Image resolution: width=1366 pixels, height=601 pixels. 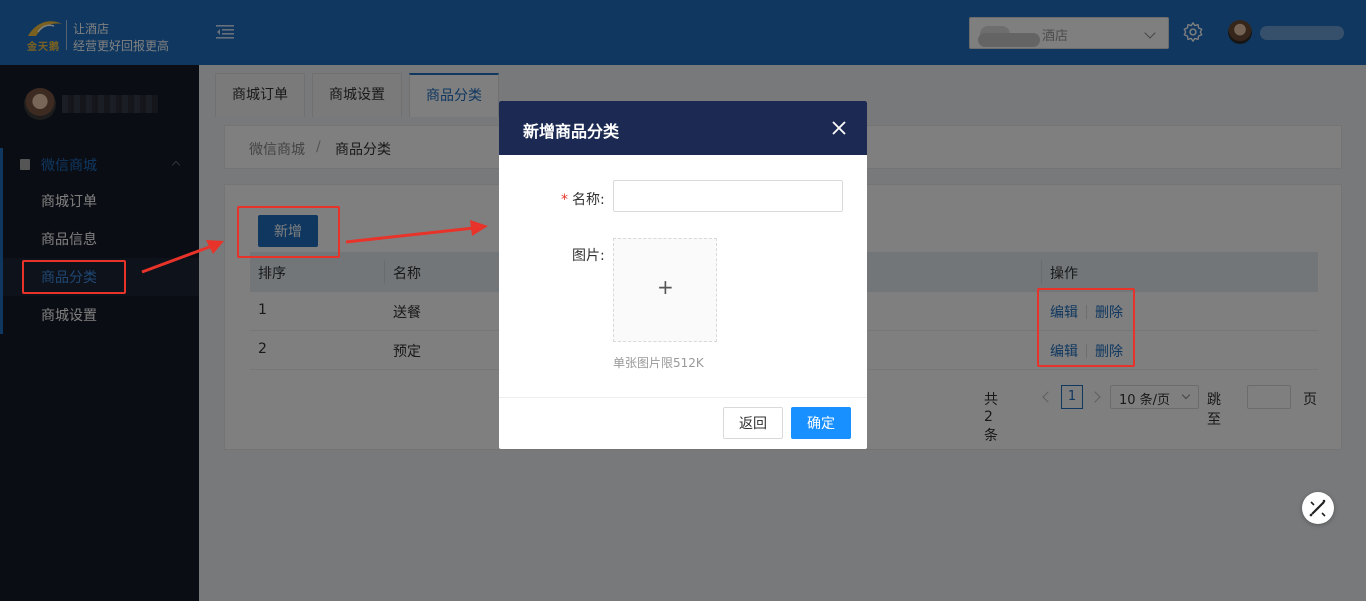 I want to click on annotation-box-add, so click(x=288, y=232).